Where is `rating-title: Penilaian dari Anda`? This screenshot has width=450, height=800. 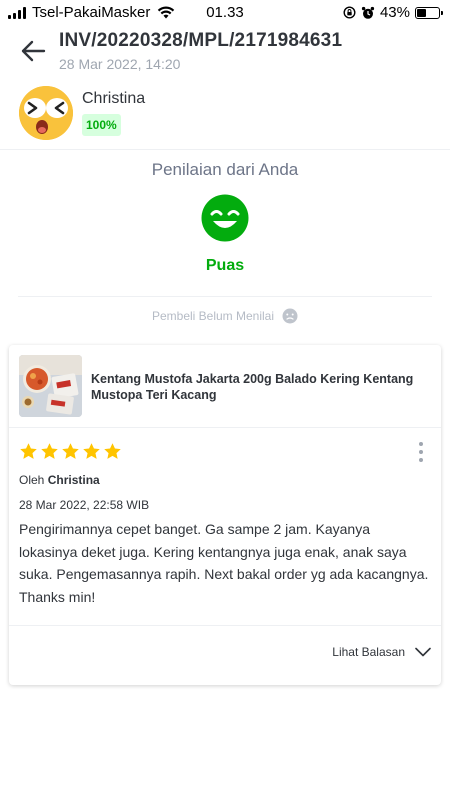 rating-title: Penilaian dari Anda is located at coordinates (225, 169).